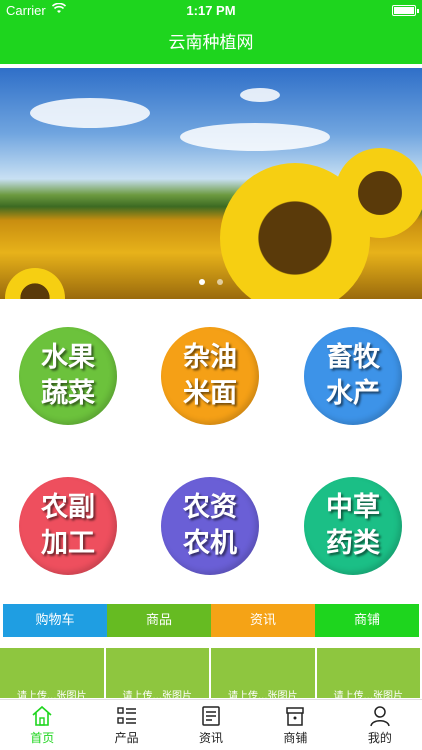  I want to click on tab-store: 商铺, so click(295, 725).